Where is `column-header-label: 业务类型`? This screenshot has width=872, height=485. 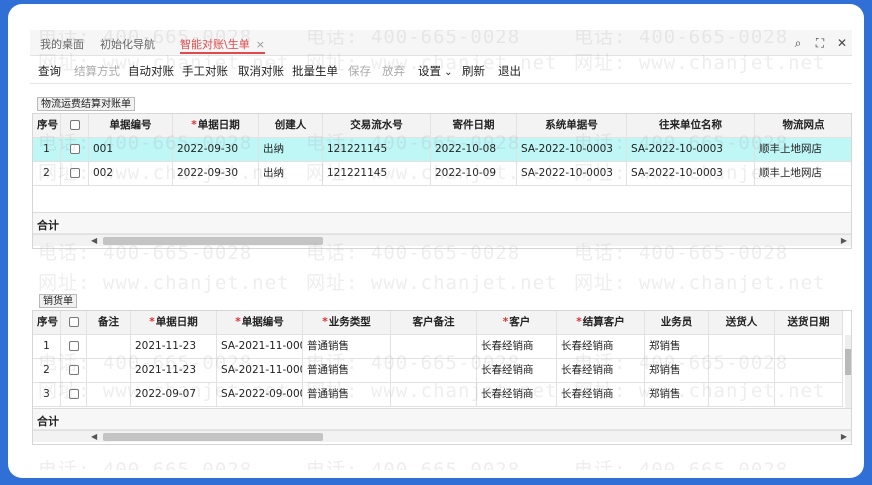
column-header-label: 业务类型 is located at coordinates (349, 322).